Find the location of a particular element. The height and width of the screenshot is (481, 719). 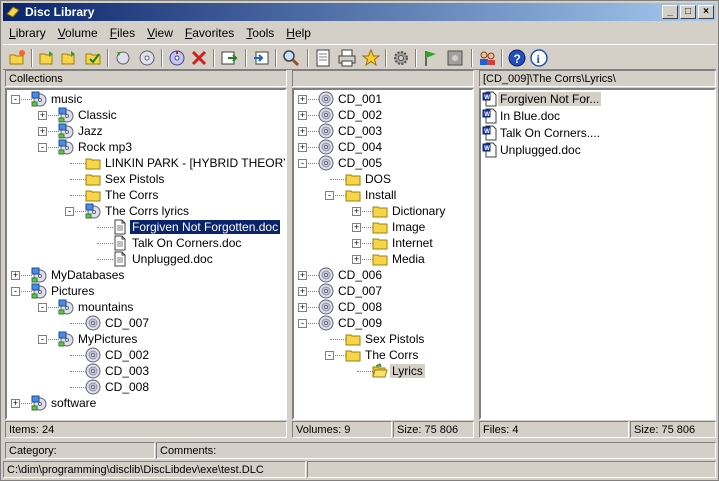

tree-node: + CD_004 is located at coordinates (383, 147).